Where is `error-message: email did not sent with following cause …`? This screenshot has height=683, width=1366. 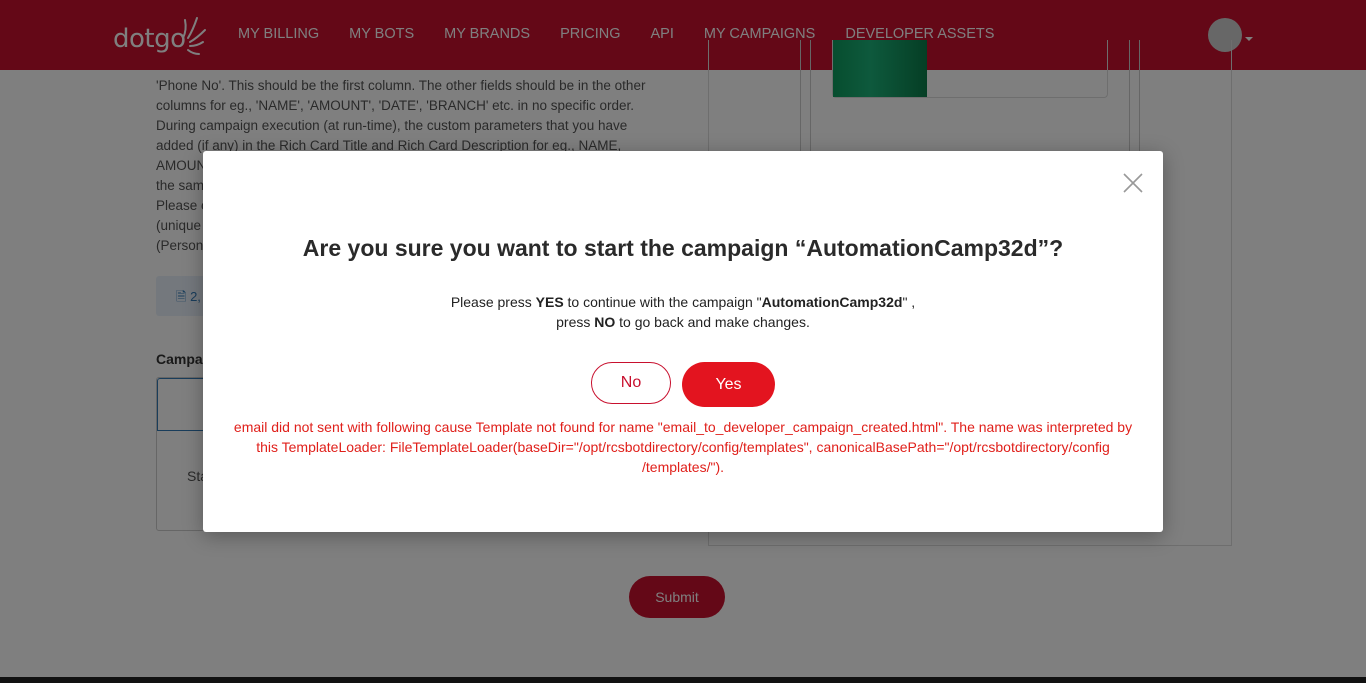
error-message: email did not sent with following cause … is located at coordinates (683, 447).